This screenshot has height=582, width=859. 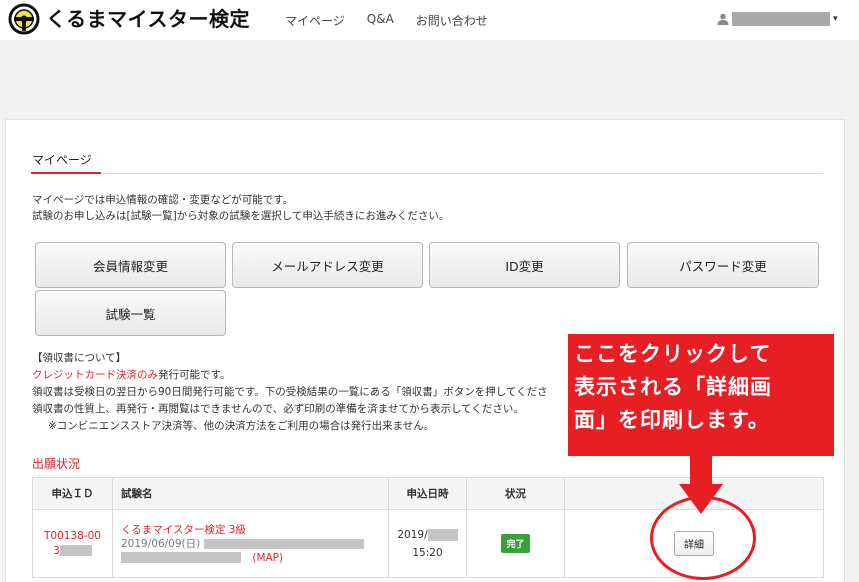 What do you see at coordinates (56, 550) in the screenshot?
I see `application-id-part2: 3` at bounding box center [56, 550].